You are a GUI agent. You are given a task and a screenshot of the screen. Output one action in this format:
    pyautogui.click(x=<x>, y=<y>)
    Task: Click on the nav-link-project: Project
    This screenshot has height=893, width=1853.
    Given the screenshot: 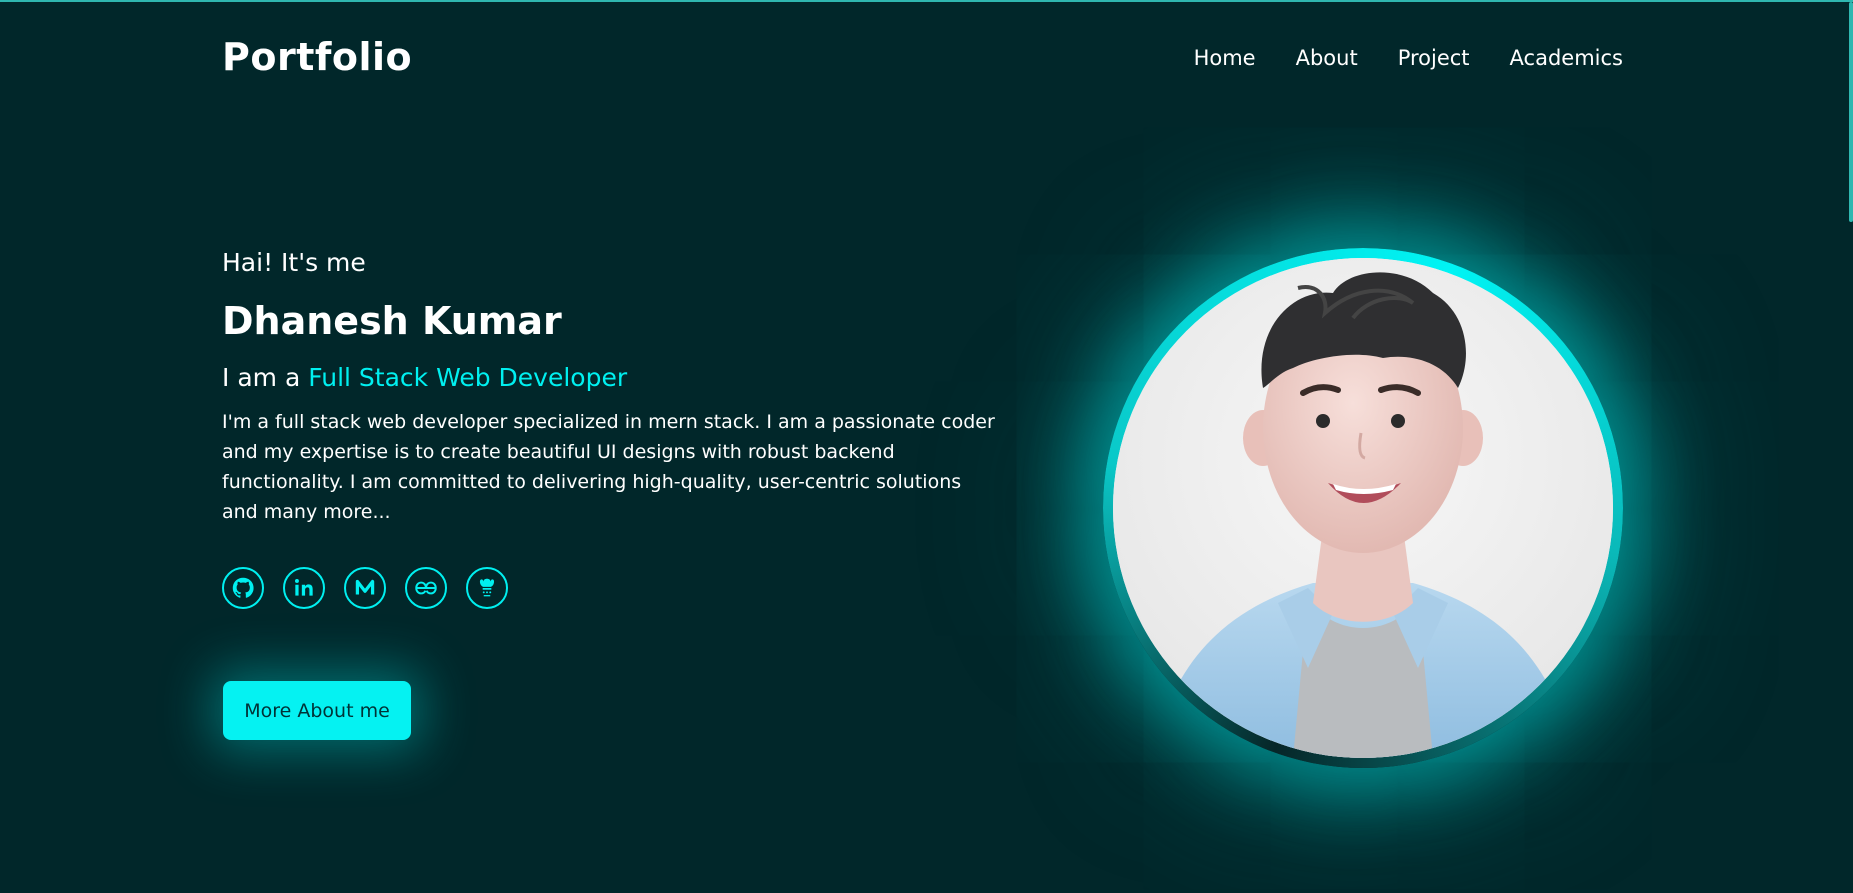 What is the action you would take?
    pyautogui.click(x=1434, y=58)
    